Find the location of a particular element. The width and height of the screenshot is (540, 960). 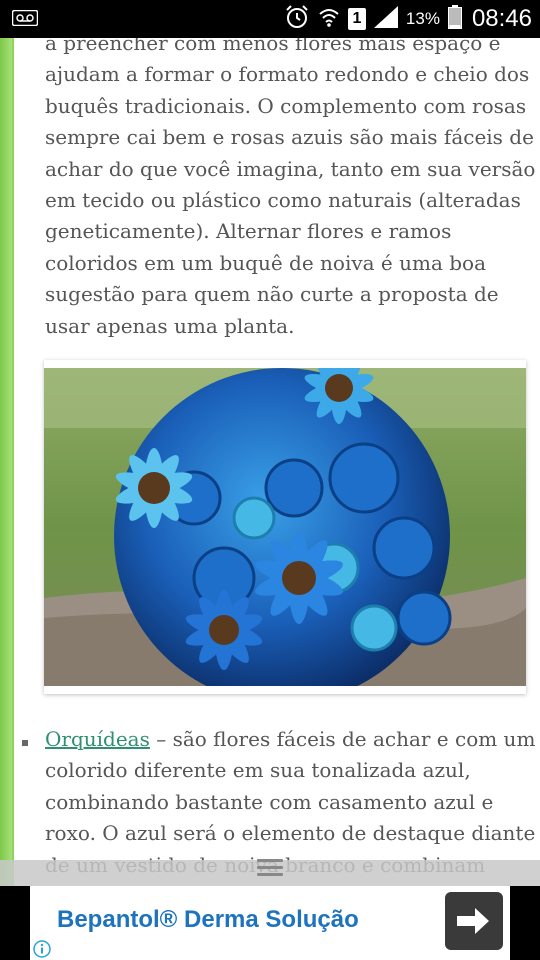

paragraph-line: geneticamente). Alternar flores e ramos is located at coordinates (248, 231).